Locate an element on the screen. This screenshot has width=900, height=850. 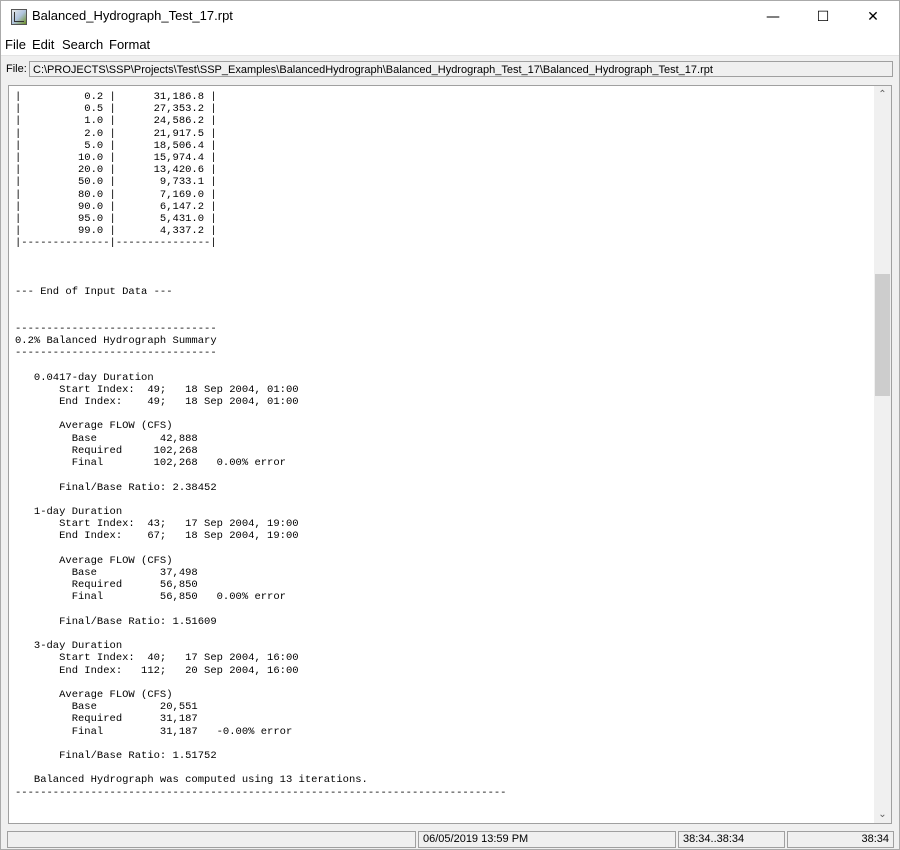
file-label: File: is located at coordinates (16, 69).